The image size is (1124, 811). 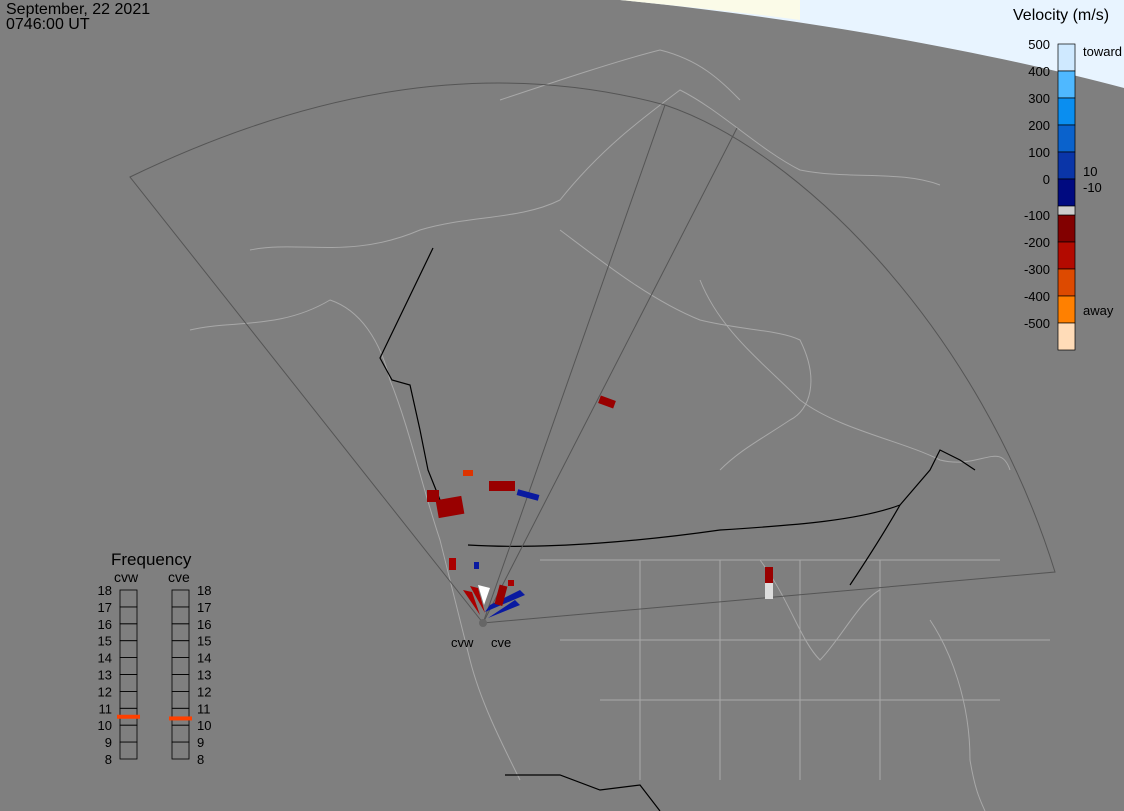 What do you see at coordinates (200, 759) in the screenshot?
I see `frequency-tick-right: 8` at bounding box center [200, 759].